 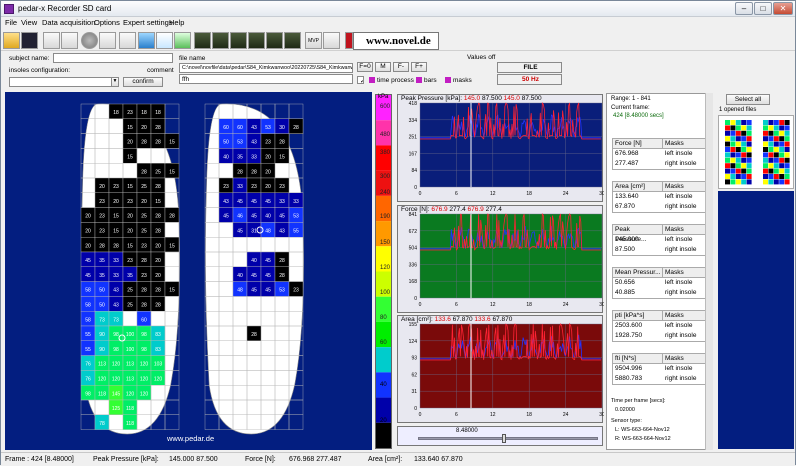 What do you see at coordinates (89, 40) in the screenshot?
I see `record-icon` at bounding box center [89, 40].